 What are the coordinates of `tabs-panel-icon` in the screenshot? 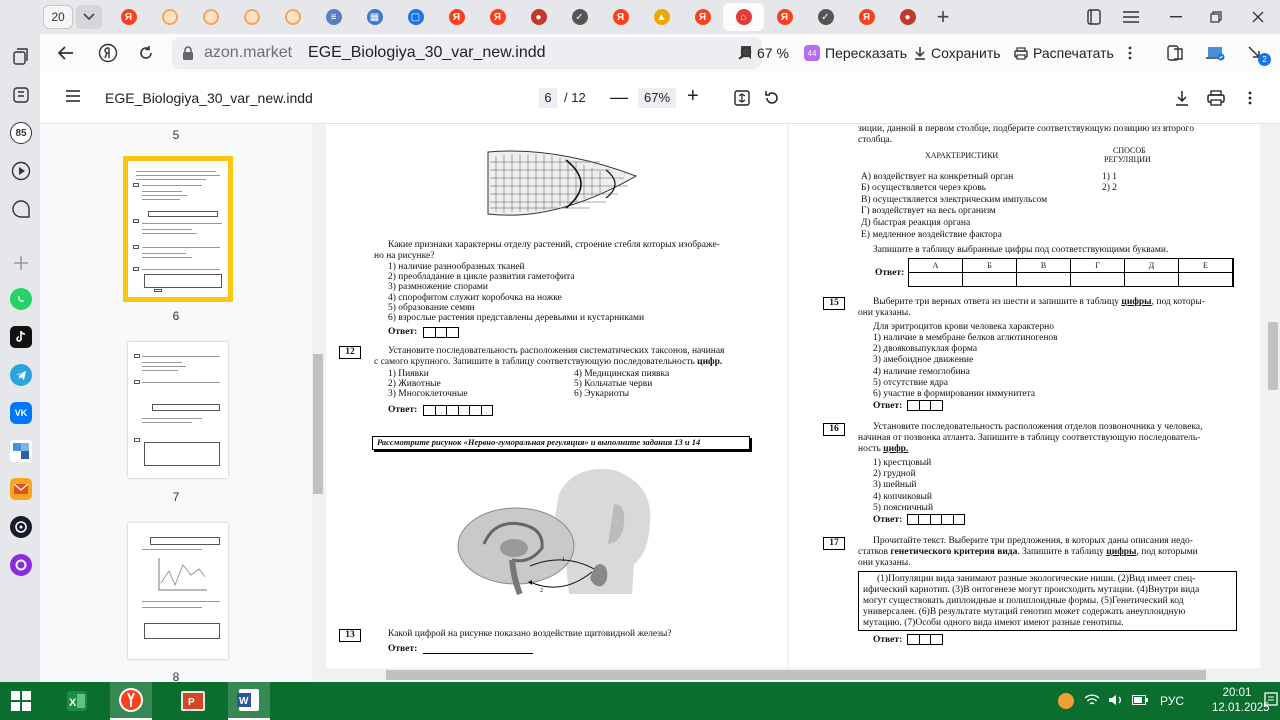 It's located at (21, 57).